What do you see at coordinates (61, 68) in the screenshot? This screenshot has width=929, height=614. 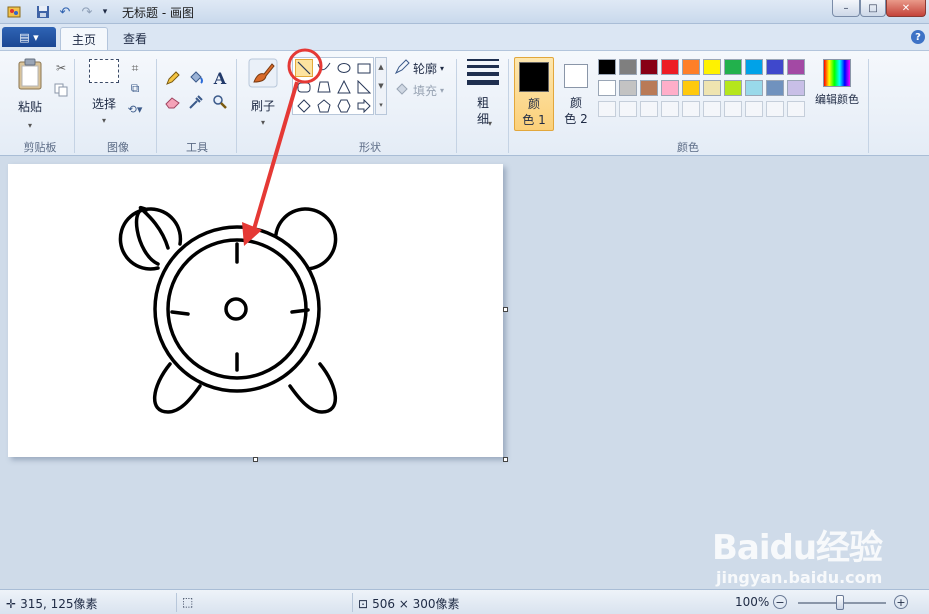 I see `cut-icon: ✂` at bounding box center [61, 68].